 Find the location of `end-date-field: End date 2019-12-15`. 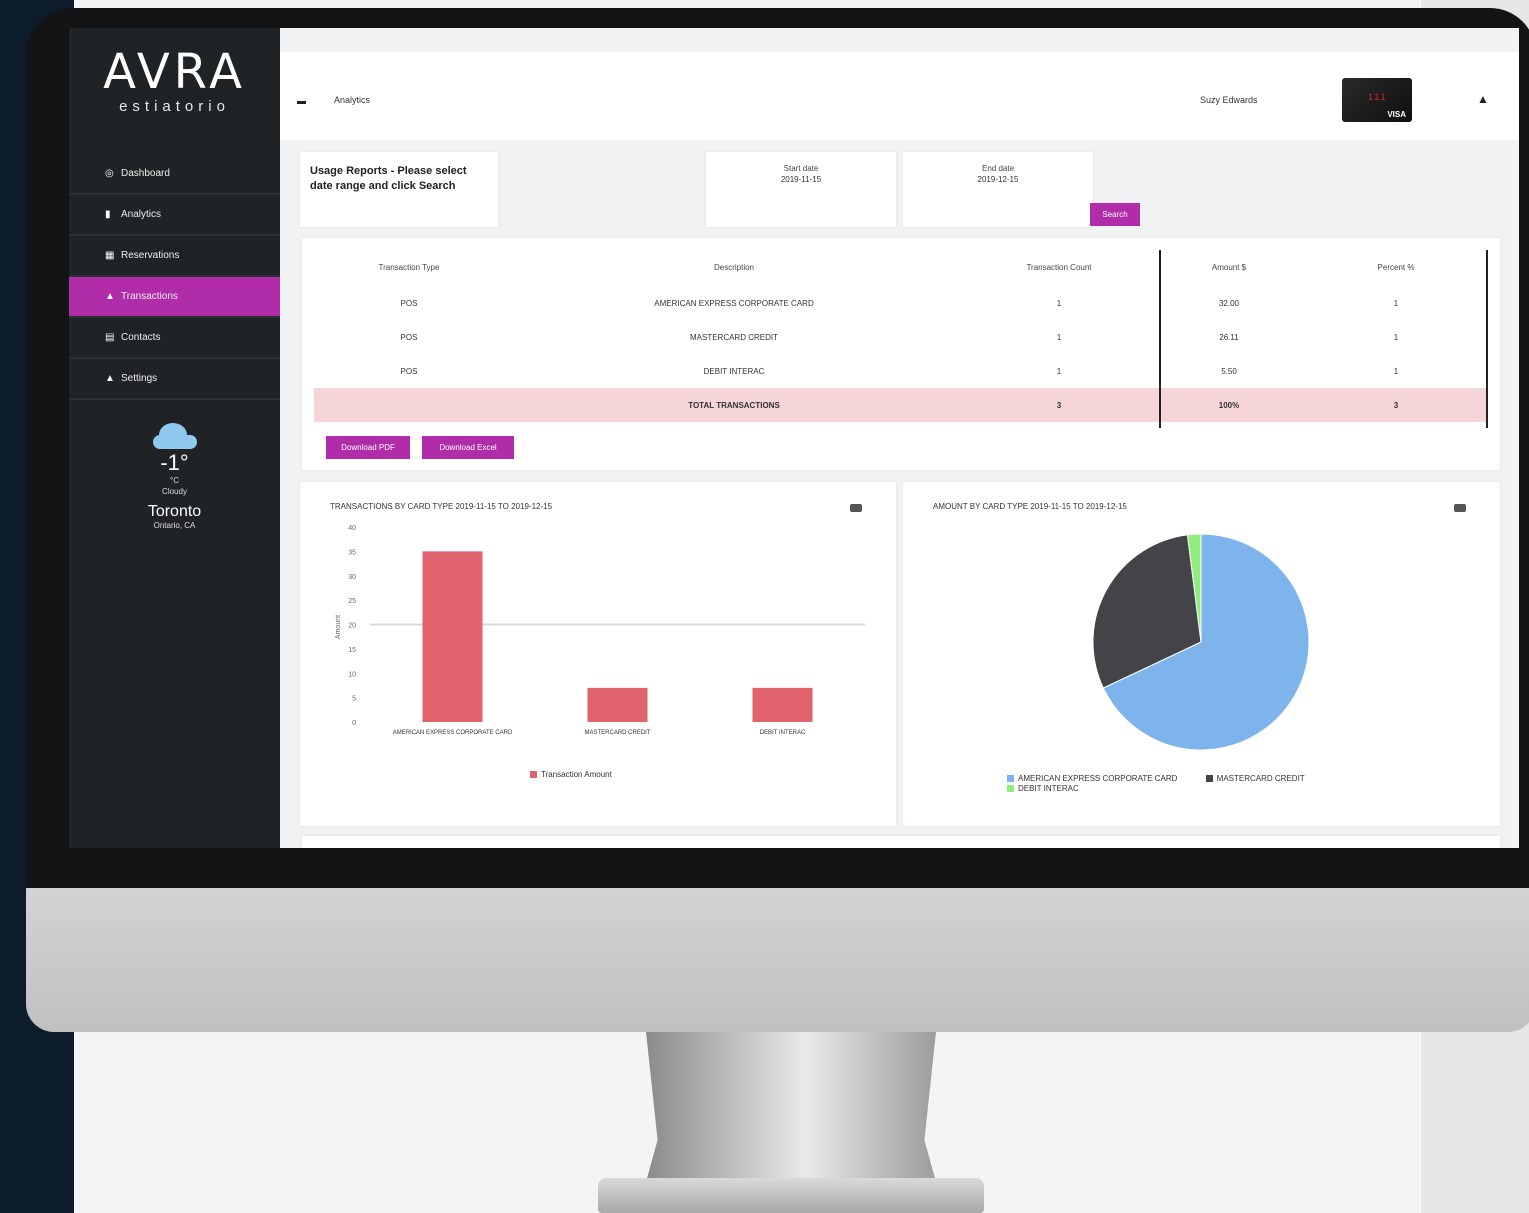

end-date-field: End date 2019-12-15 is located at coordinates (998, 189).